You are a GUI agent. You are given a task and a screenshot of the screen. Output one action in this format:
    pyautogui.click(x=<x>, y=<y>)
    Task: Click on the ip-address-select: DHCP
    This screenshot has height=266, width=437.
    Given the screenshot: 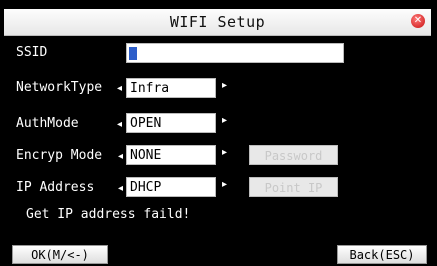 What is the action you would take?
    pyautogui.click(x=171, y=187)
    